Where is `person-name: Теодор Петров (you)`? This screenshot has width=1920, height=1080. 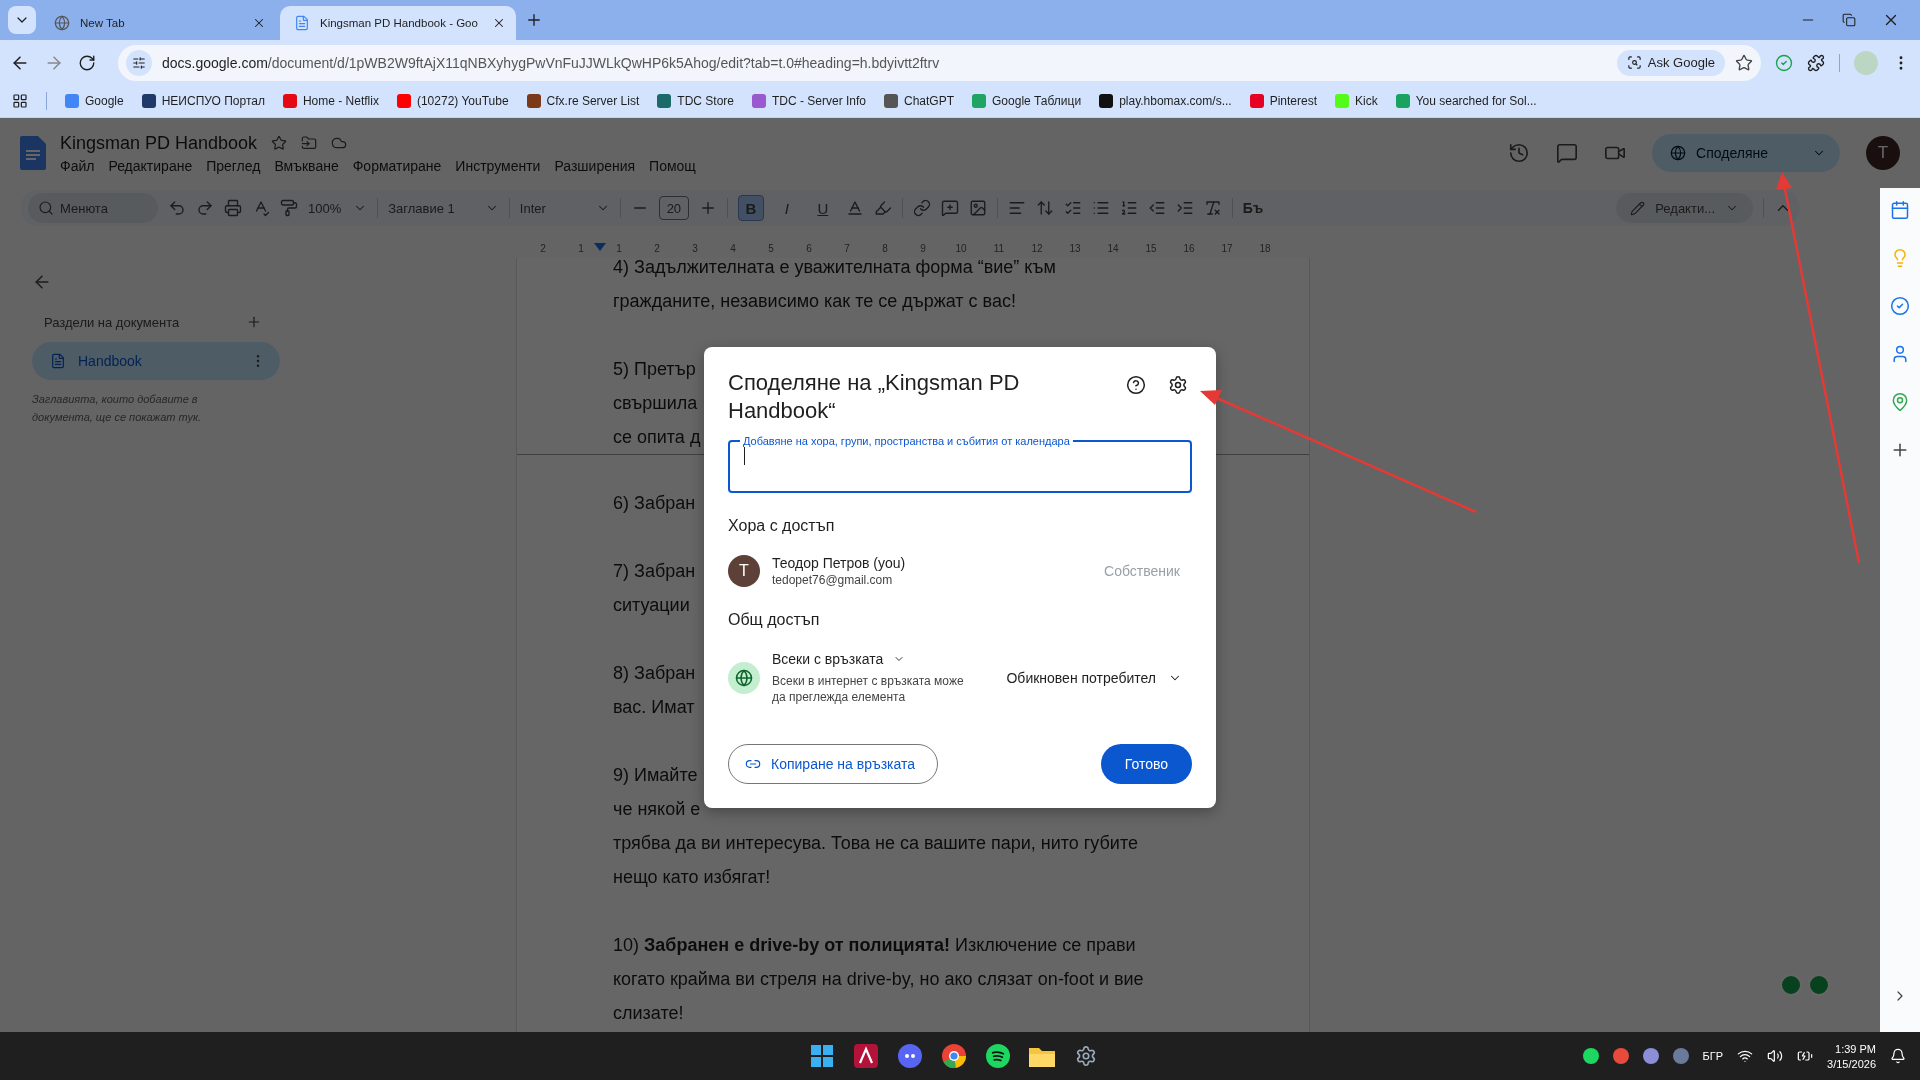
person-name: Теодор Петров (you) is located at coordinates (839, 563).